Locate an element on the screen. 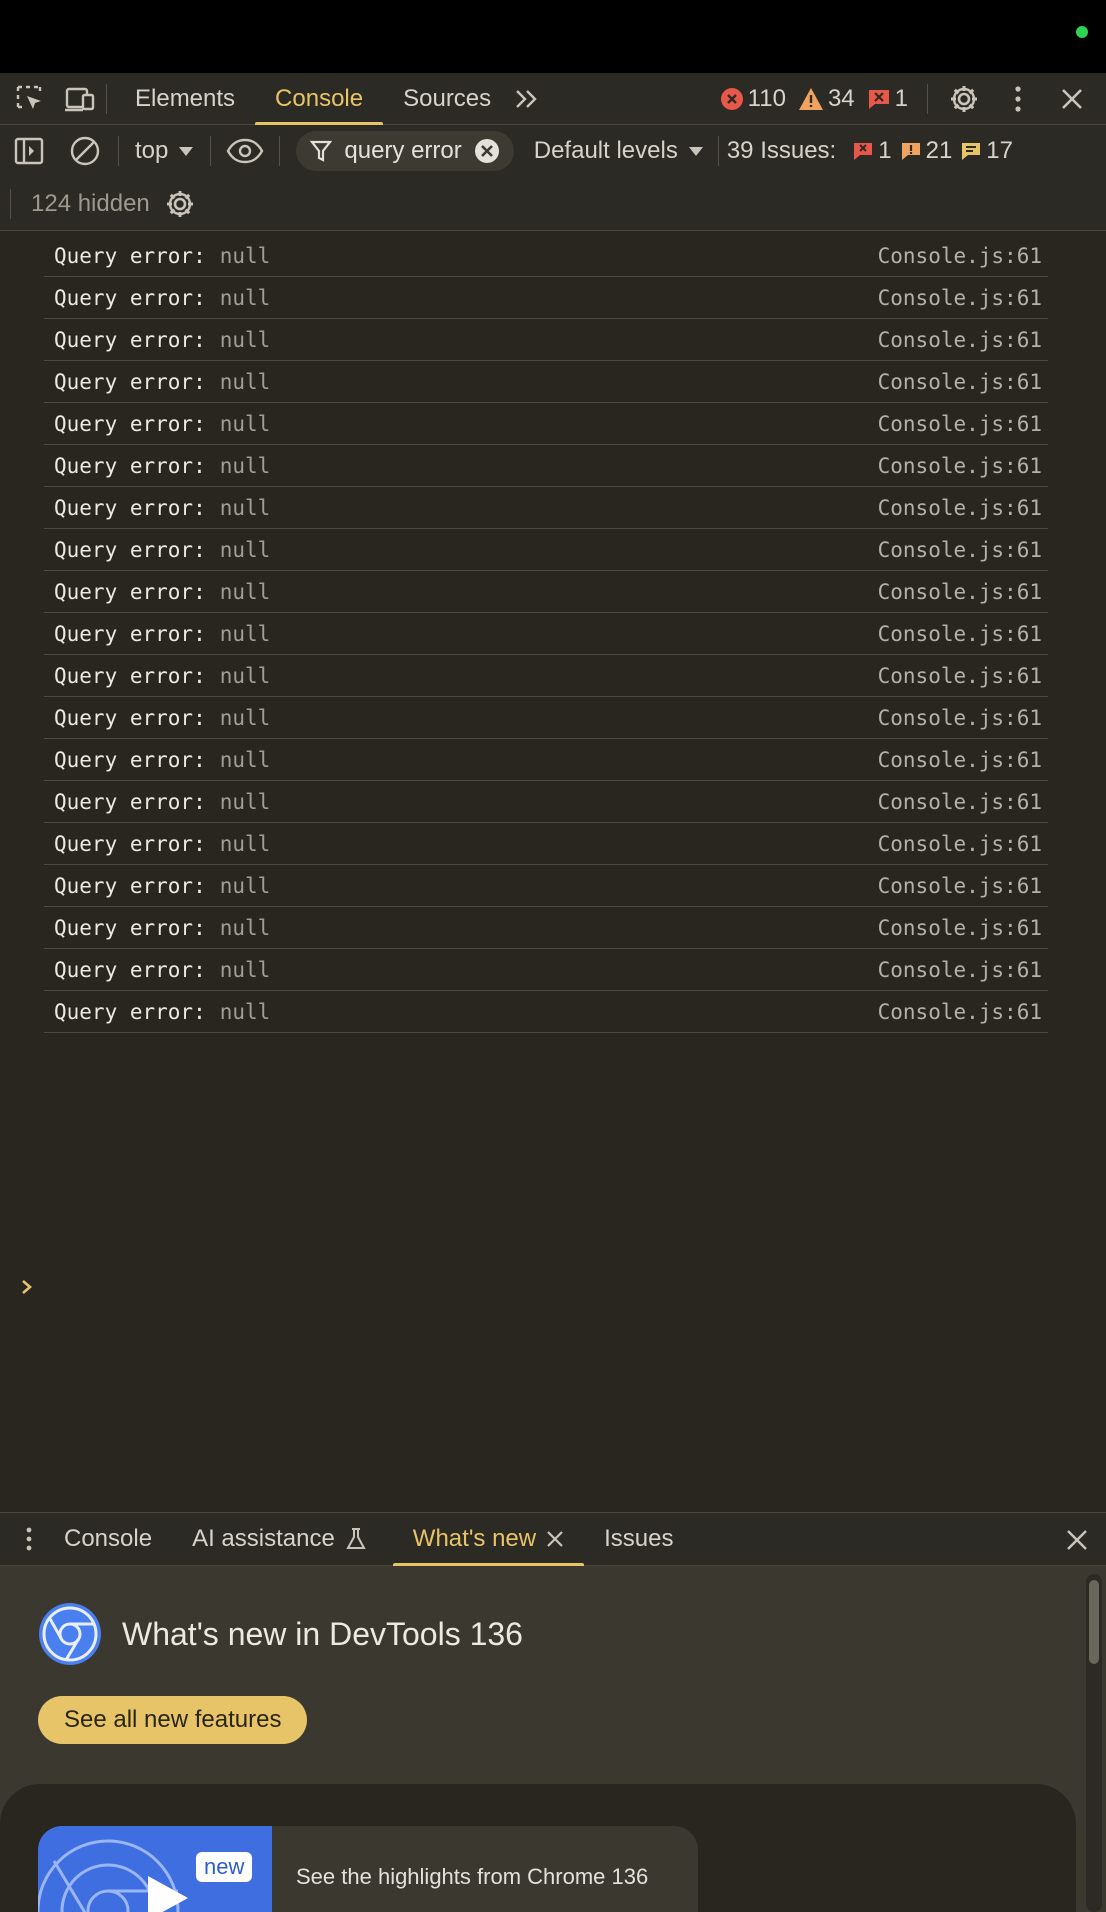 The height and width of the screenshot is (1912, 1106). close-drawer-icon is located at coordinates (1077, 1540).